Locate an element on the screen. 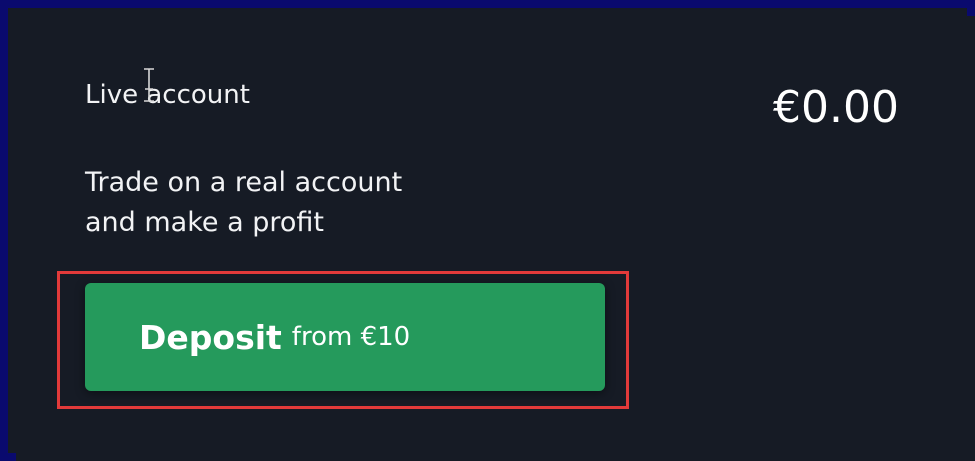 Image resolution: width=975 pixels, height=461 pixels. deposit-button: Deposit from €10 is located at coordinates (345, 337).